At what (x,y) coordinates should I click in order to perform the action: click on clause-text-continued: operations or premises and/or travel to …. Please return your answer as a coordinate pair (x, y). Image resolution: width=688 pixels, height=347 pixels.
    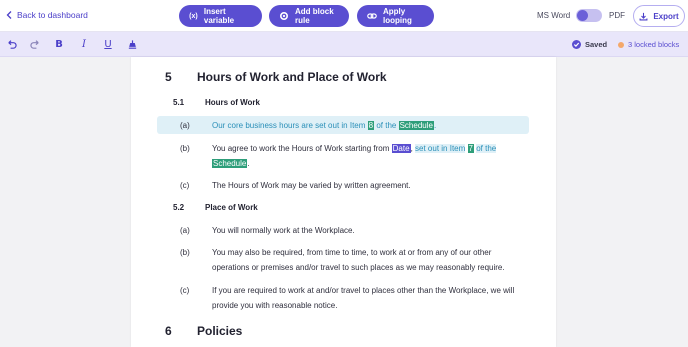
    Looking at the image, I should click on (358, 267).